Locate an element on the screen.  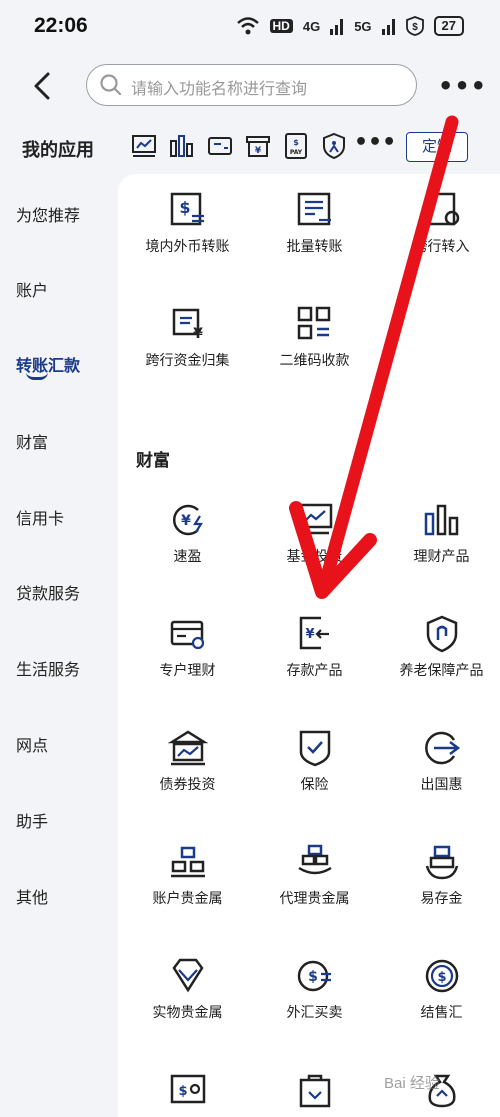
back-arrow-icon is located at coordinates (42, 86).